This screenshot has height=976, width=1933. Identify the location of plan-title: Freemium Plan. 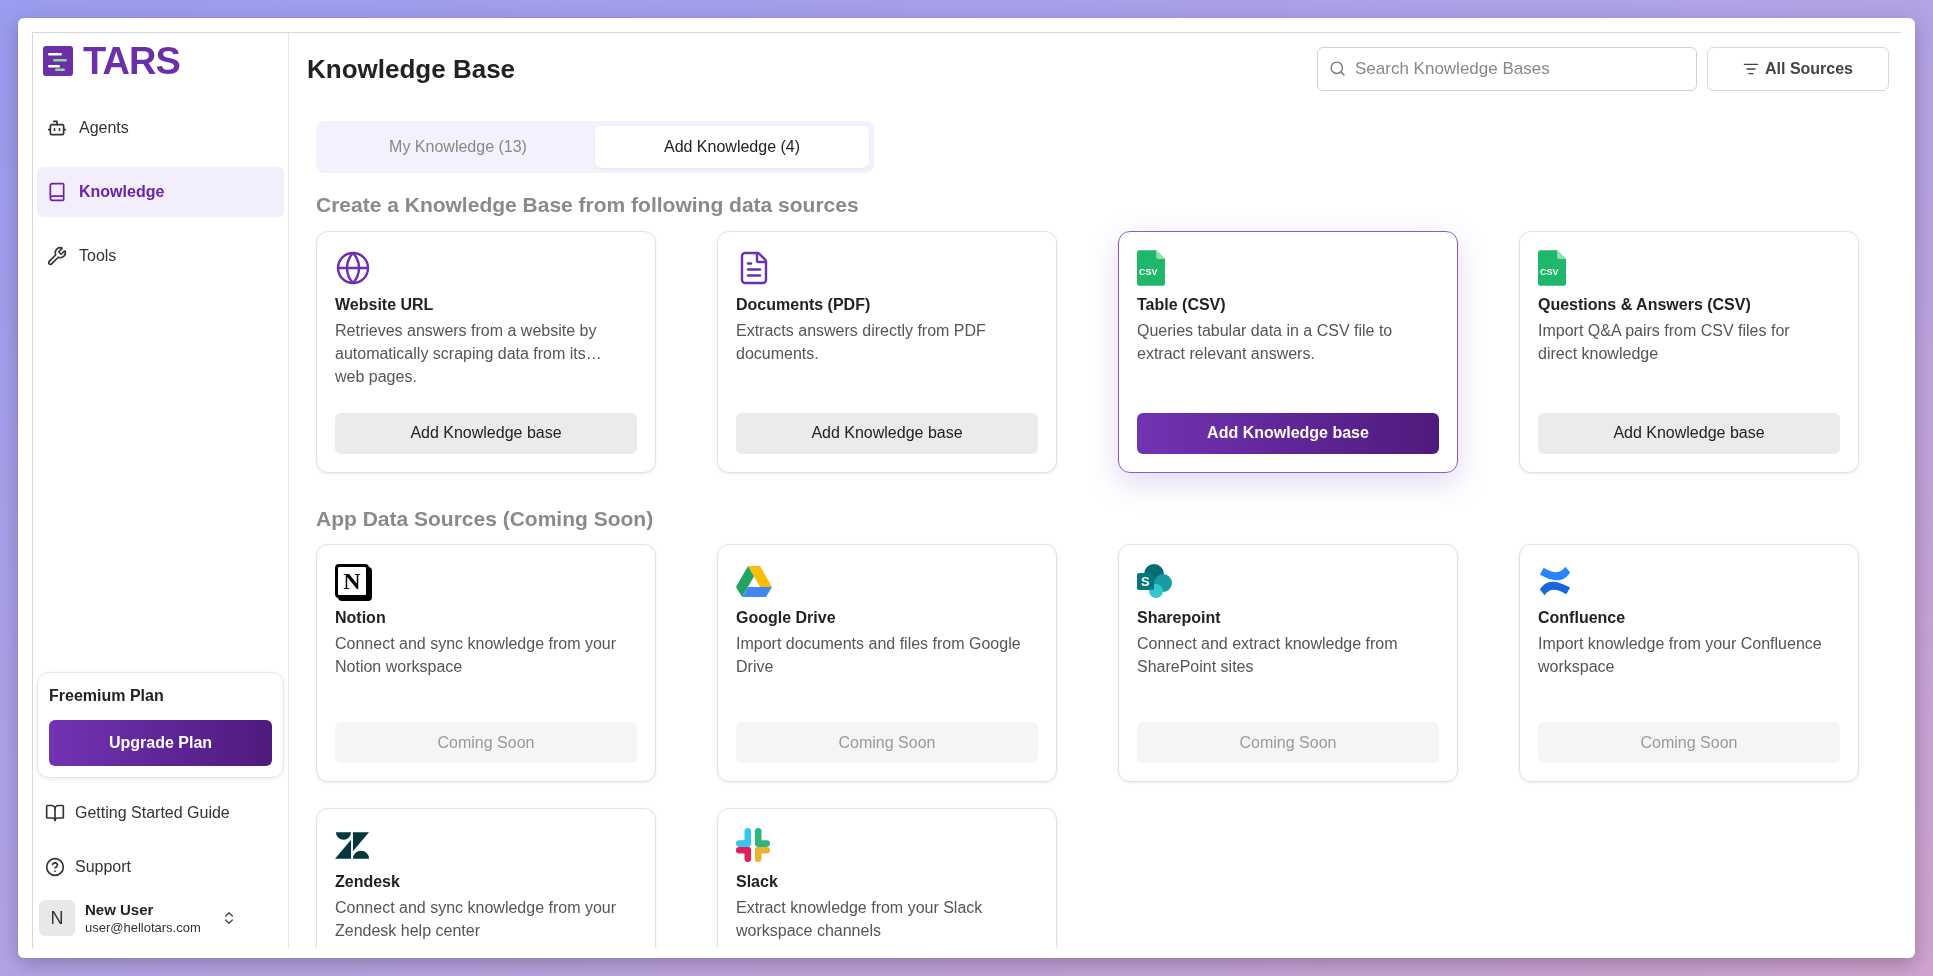
(107, 696).